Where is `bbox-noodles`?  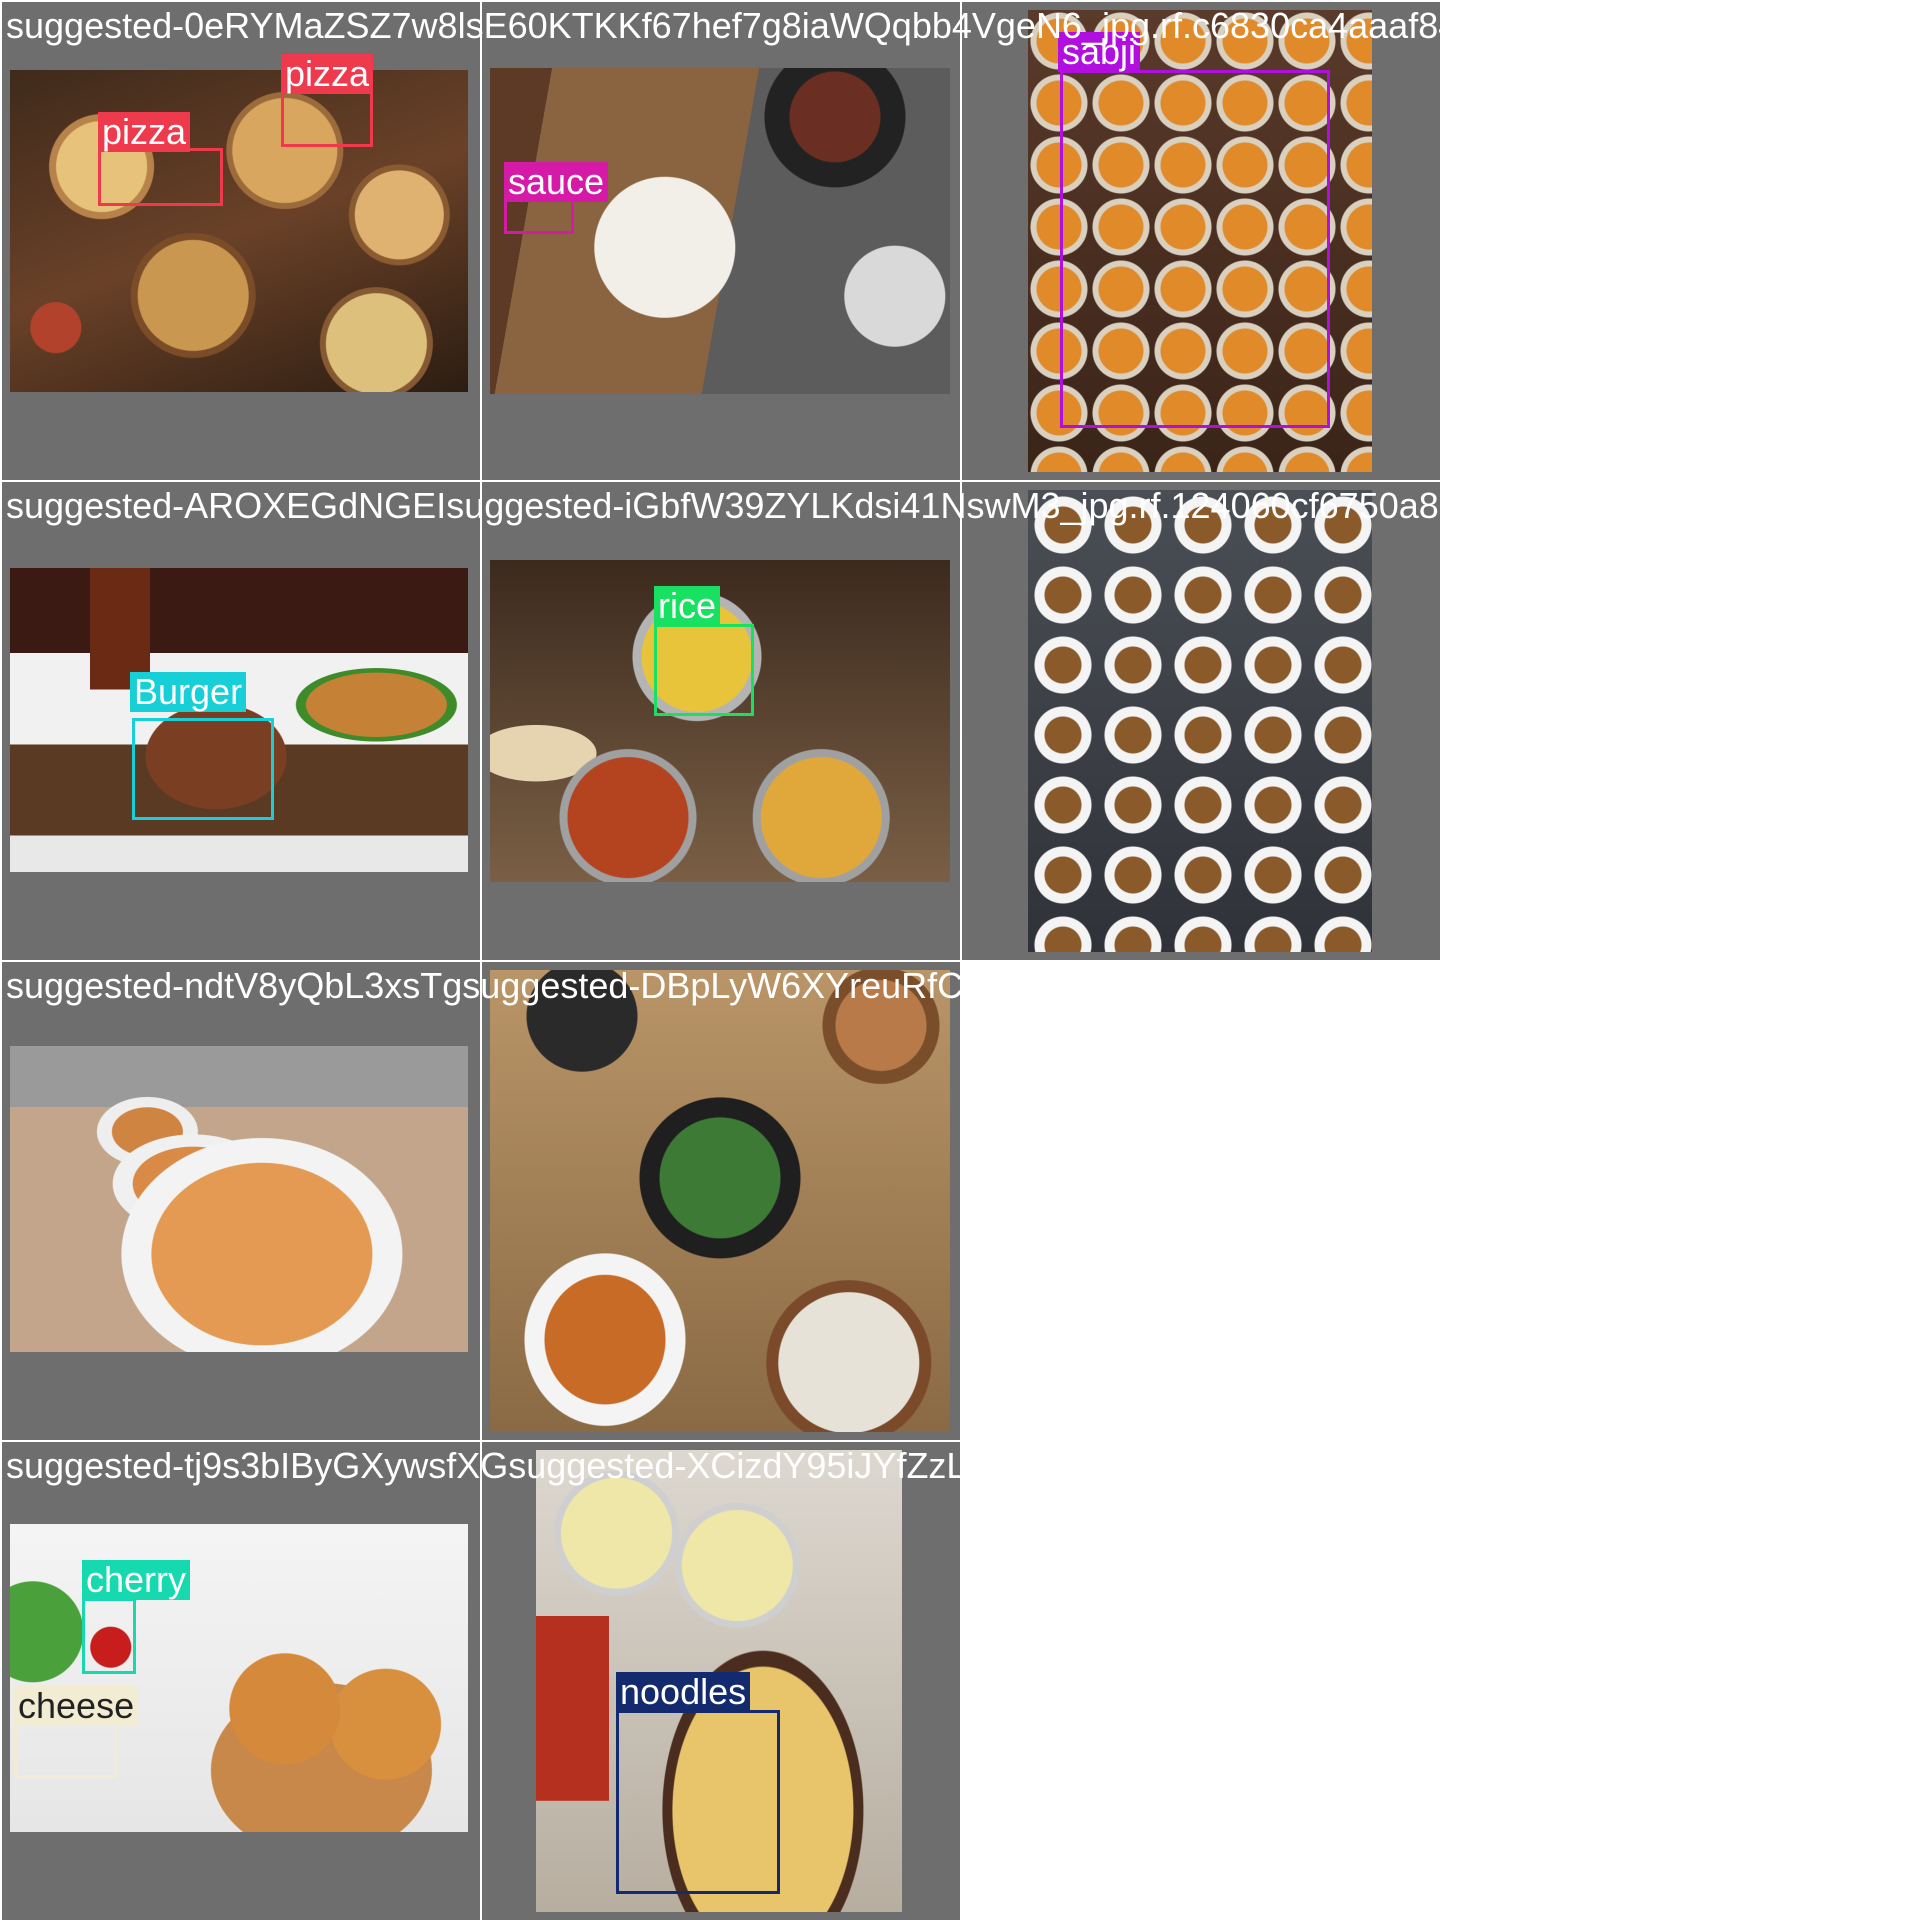 bbox-noodles is located at coordinates (698, 1802).